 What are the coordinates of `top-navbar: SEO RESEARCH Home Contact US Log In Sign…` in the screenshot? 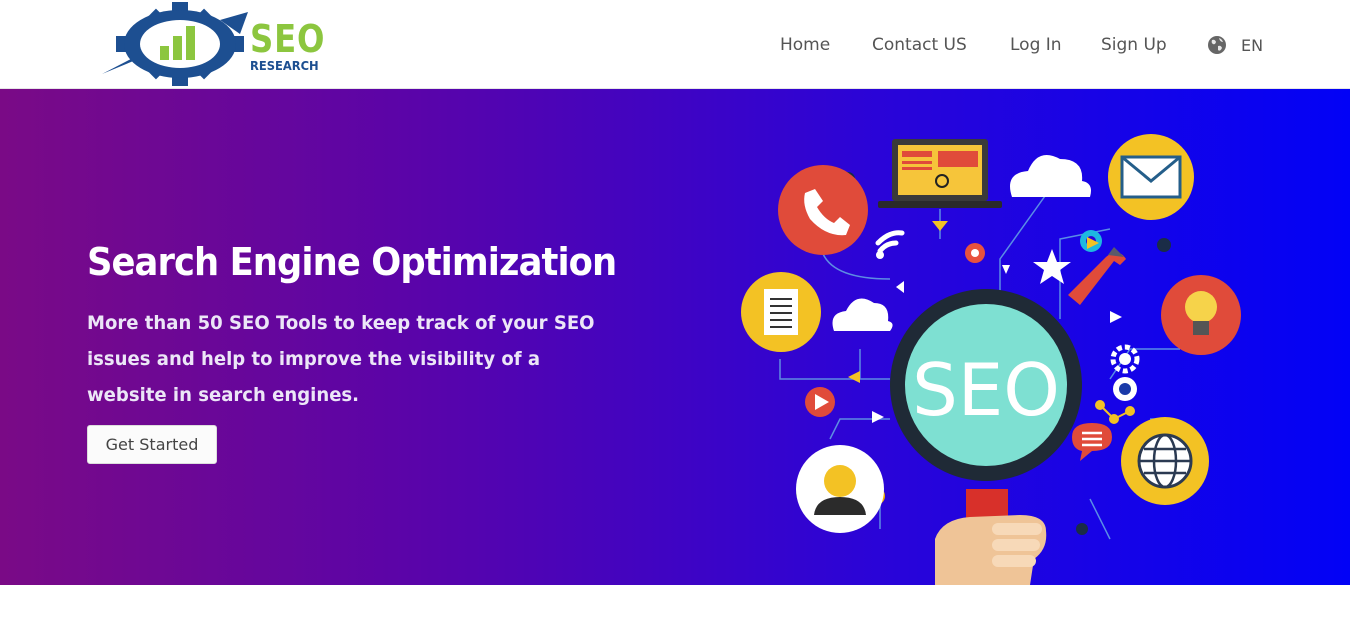 It's located at (675, 44).